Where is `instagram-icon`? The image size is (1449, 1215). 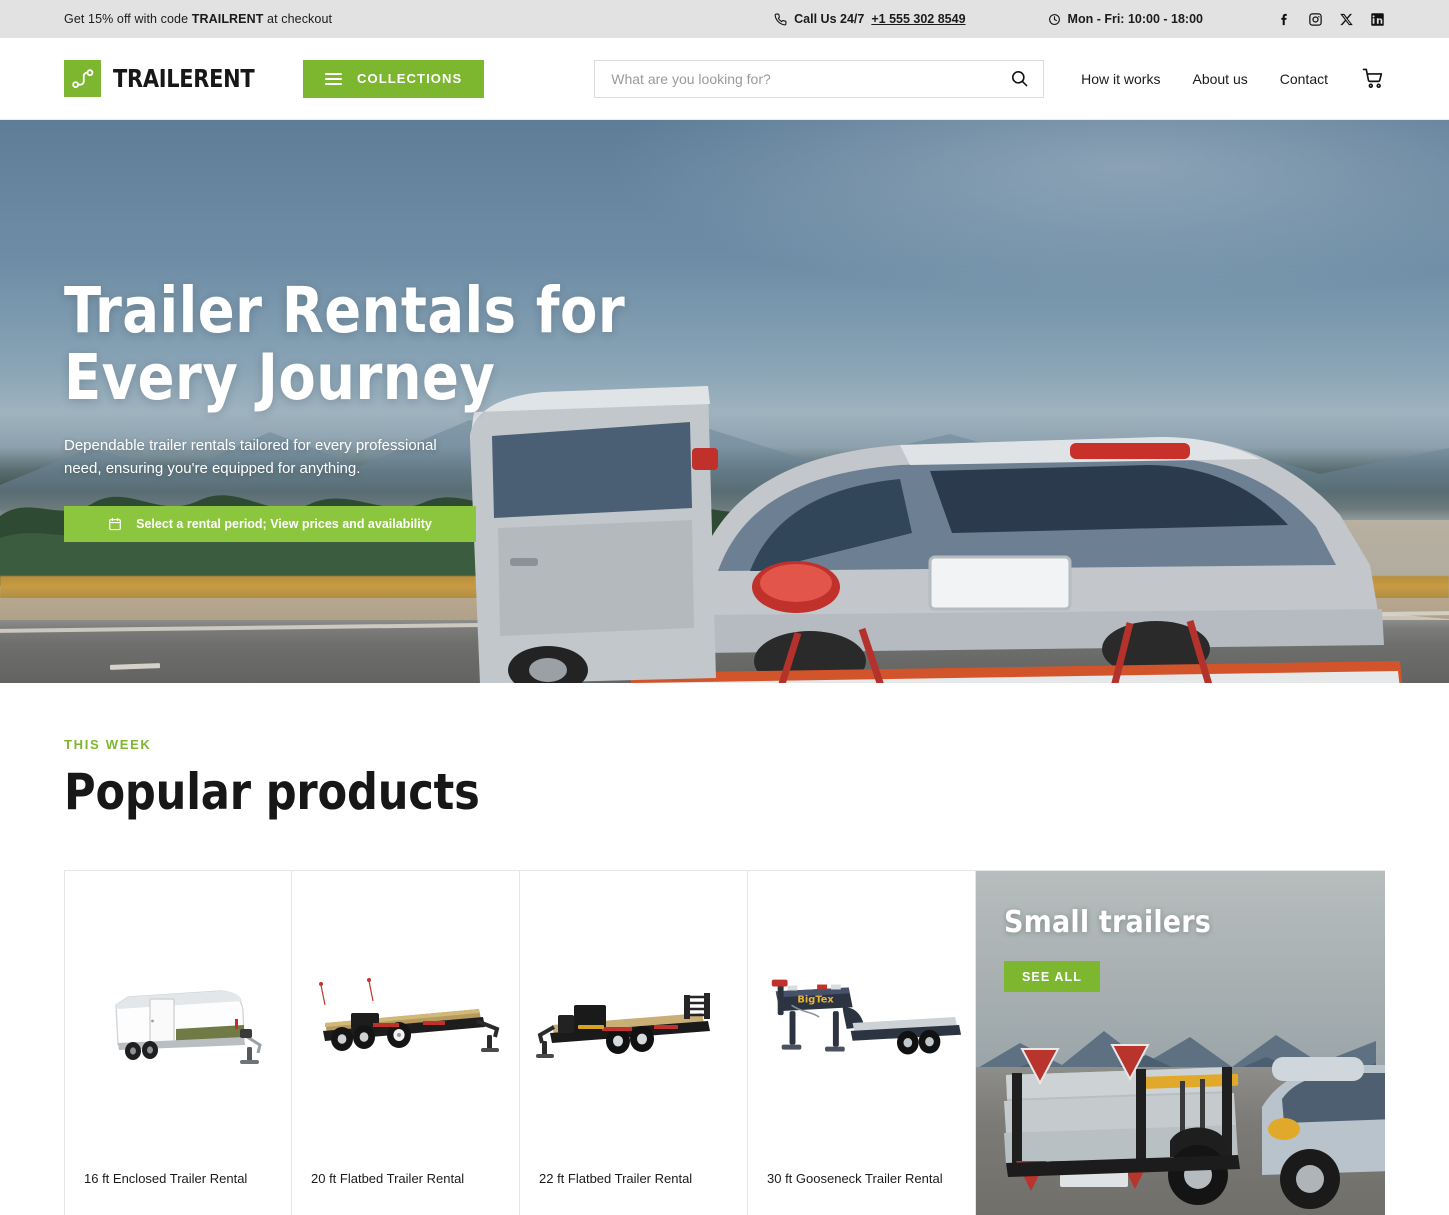
instagram-icon is located at coordinates (1315, 19).